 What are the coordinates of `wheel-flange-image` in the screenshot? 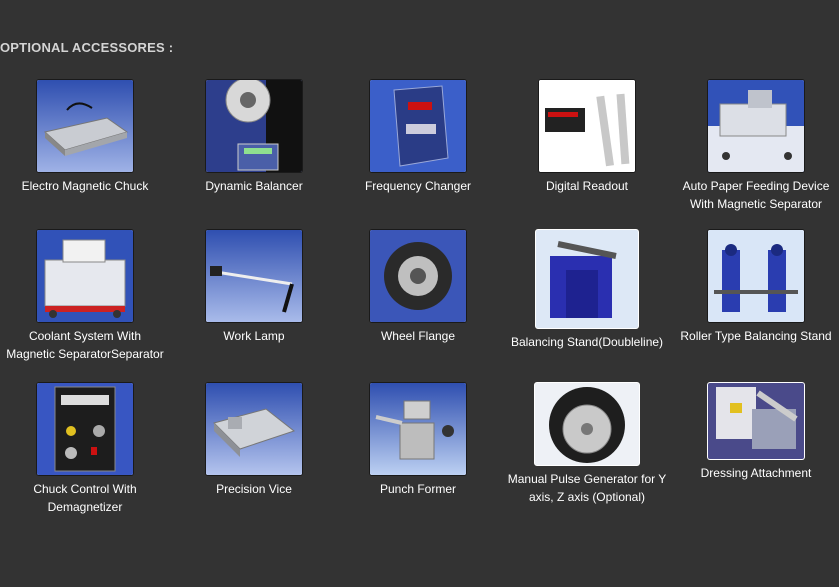 It's located at (418, 276).